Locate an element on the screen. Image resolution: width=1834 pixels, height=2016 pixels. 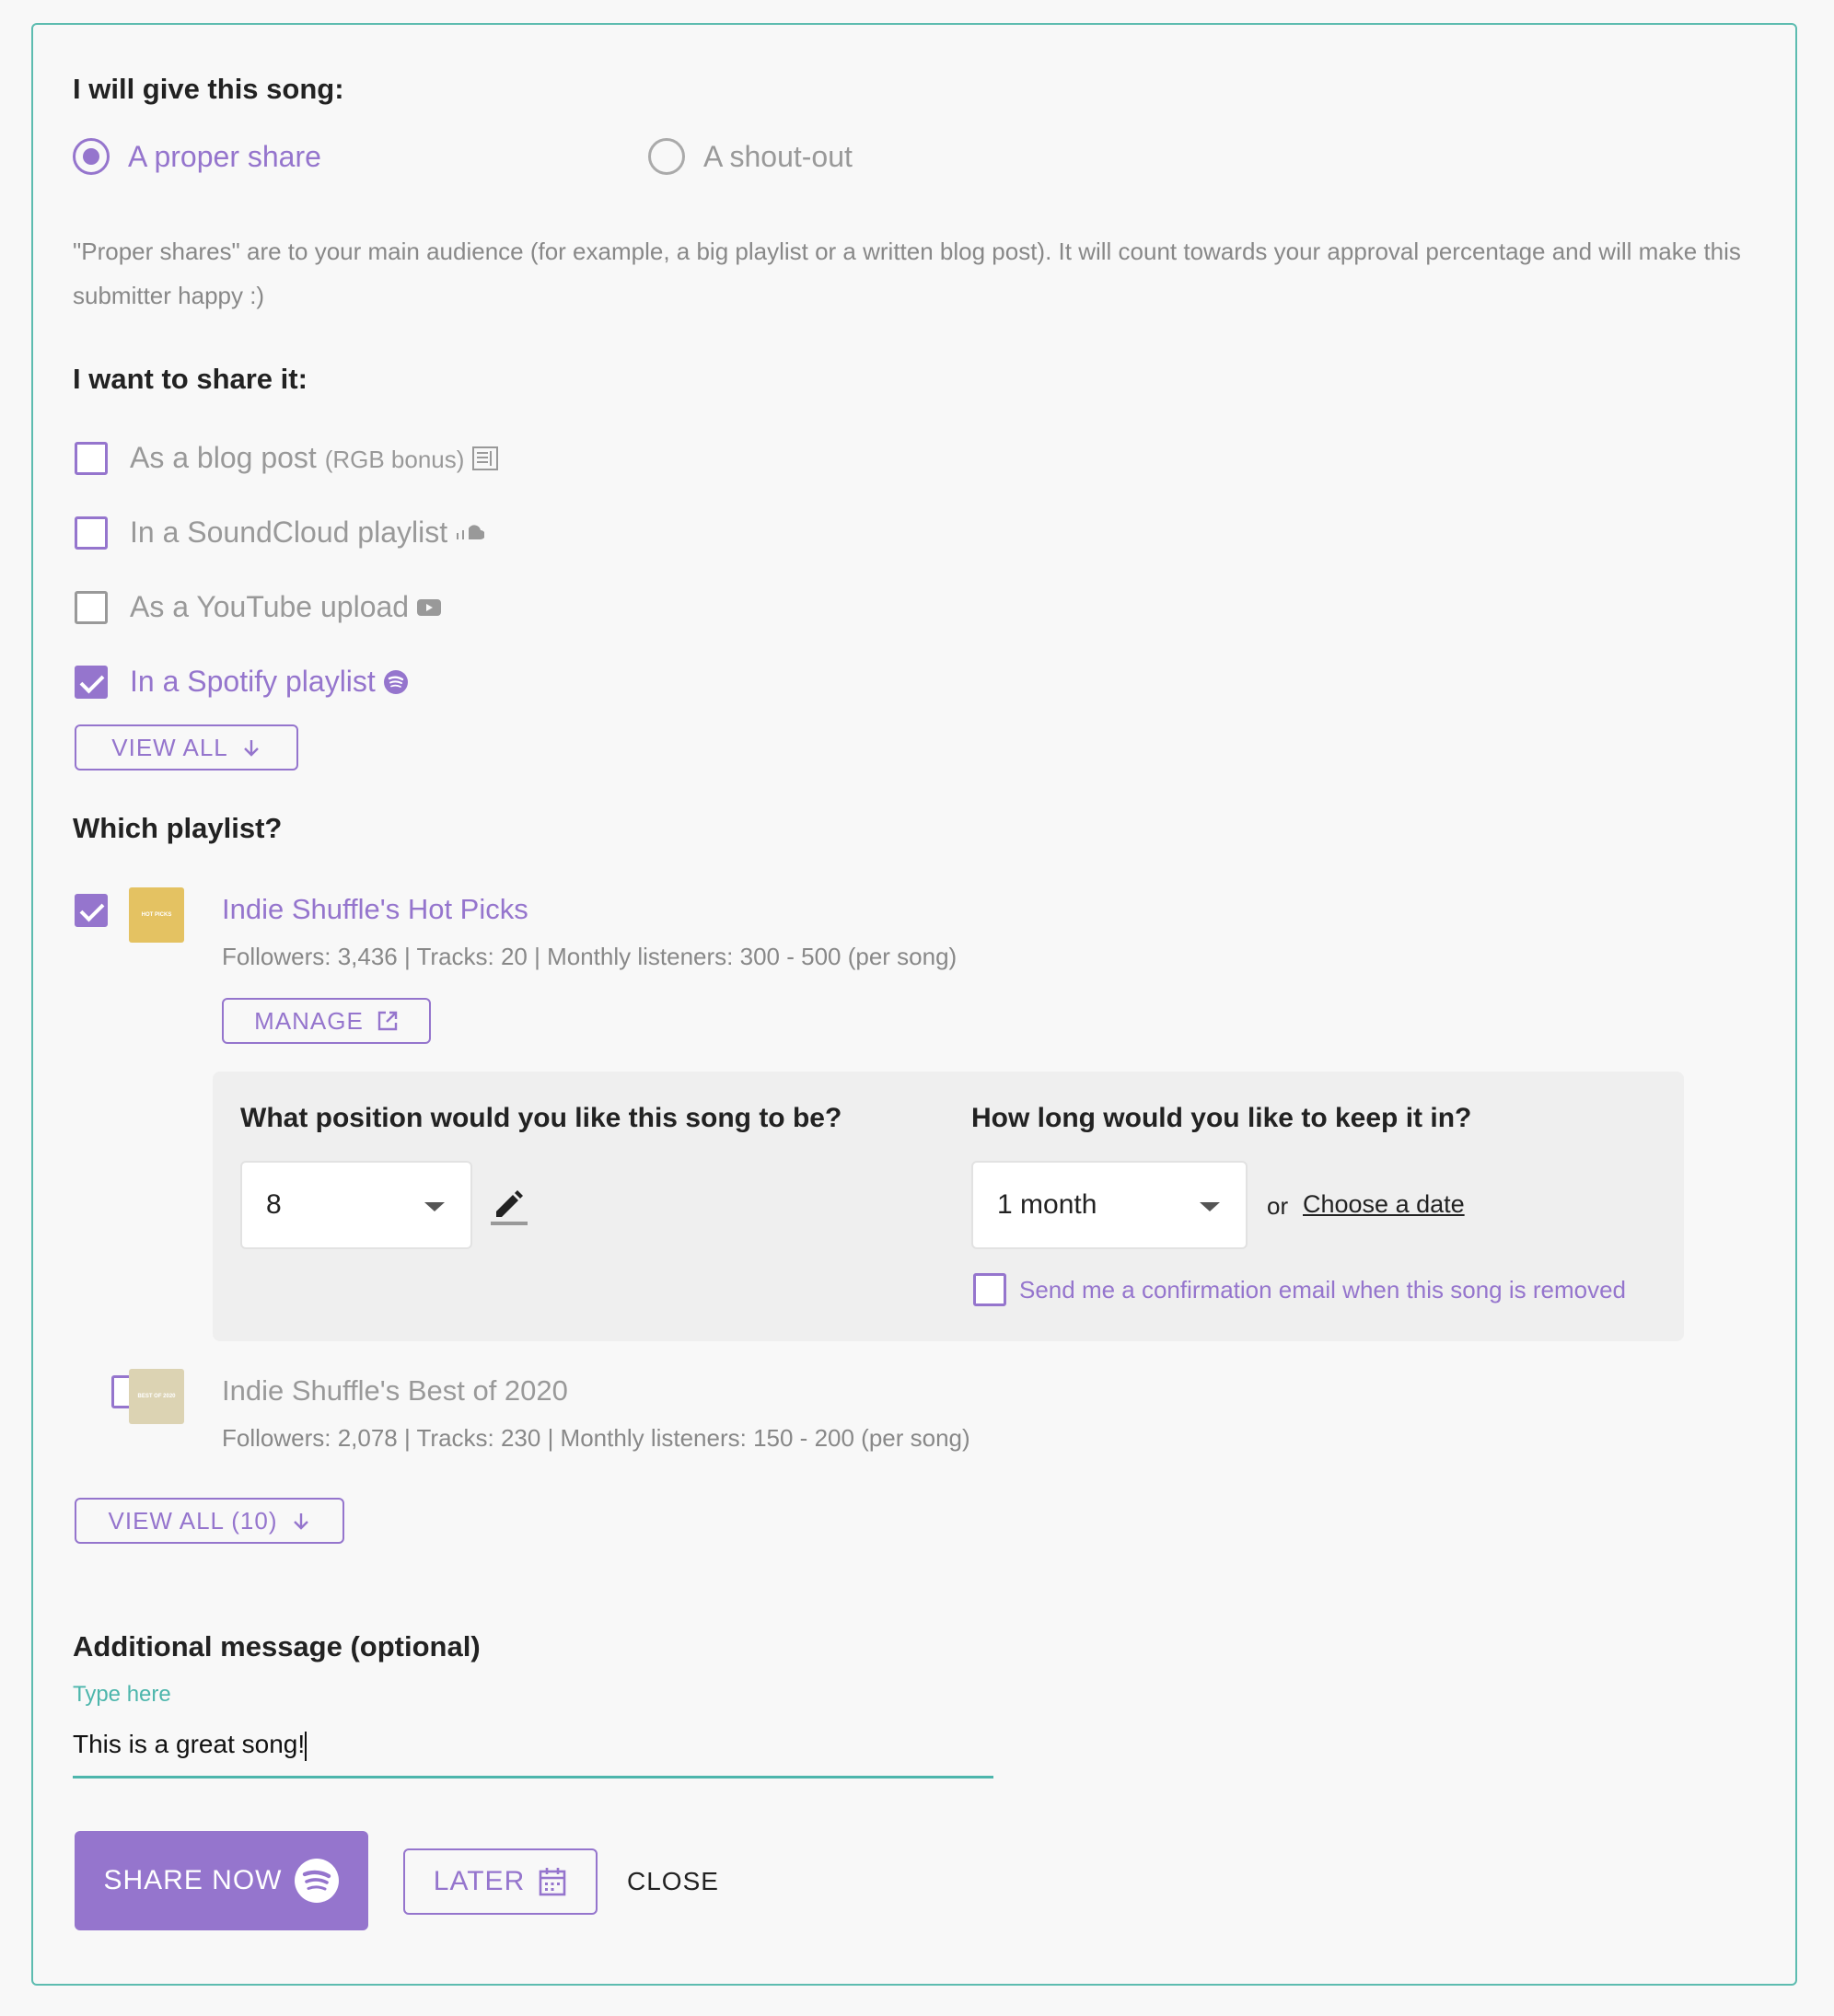
option-spotify-label: In a Spotify playlist is located at coordinates (253, 681).